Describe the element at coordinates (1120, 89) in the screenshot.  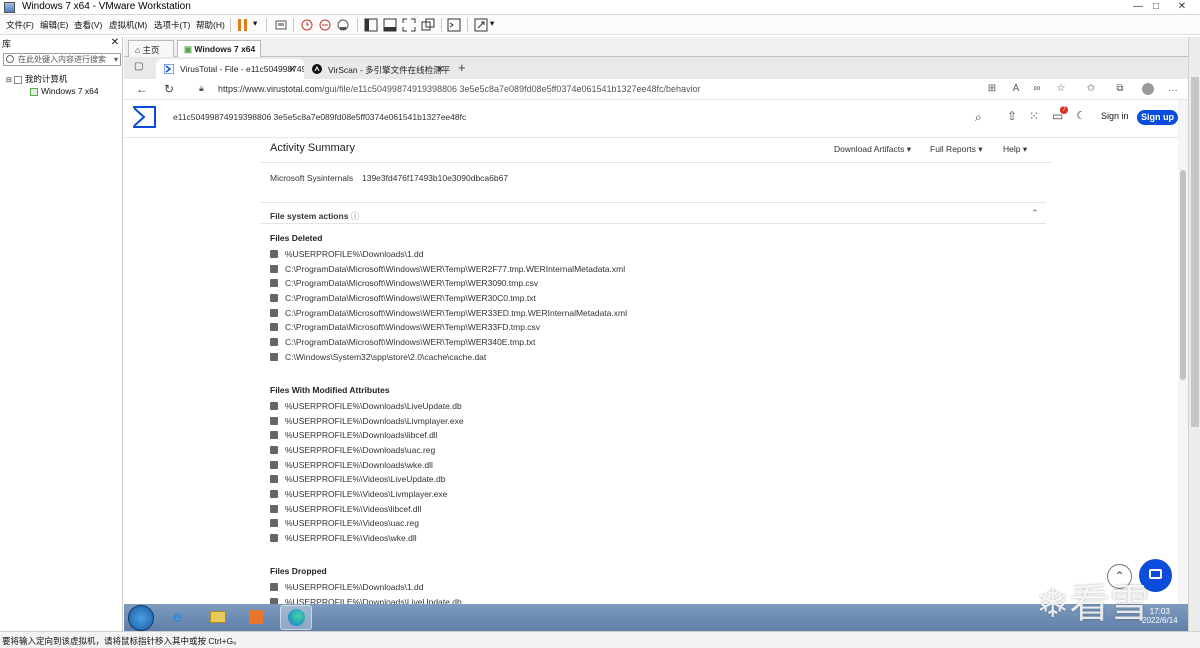
I see `collections-icon: ⧉` at that location.